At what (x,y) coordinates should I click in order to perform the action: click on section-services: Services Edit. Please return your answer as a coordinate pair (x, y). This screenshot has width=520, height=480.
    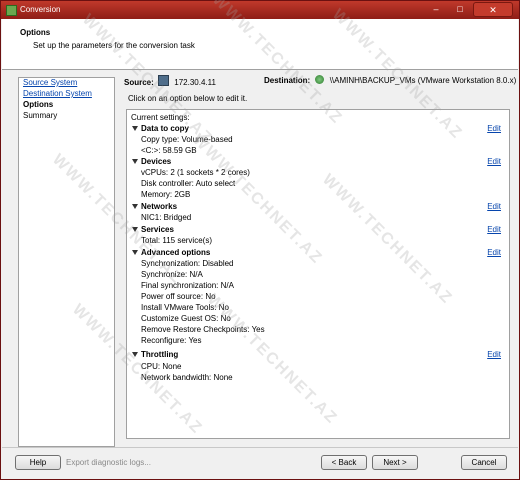
    Looking at the image, I should click on (317, 230).